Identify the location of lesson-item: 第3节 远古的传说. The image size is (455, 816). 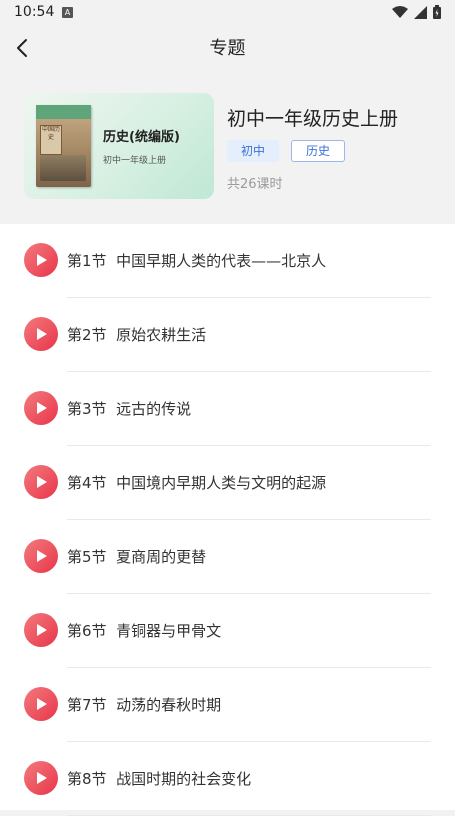
(227, 409).